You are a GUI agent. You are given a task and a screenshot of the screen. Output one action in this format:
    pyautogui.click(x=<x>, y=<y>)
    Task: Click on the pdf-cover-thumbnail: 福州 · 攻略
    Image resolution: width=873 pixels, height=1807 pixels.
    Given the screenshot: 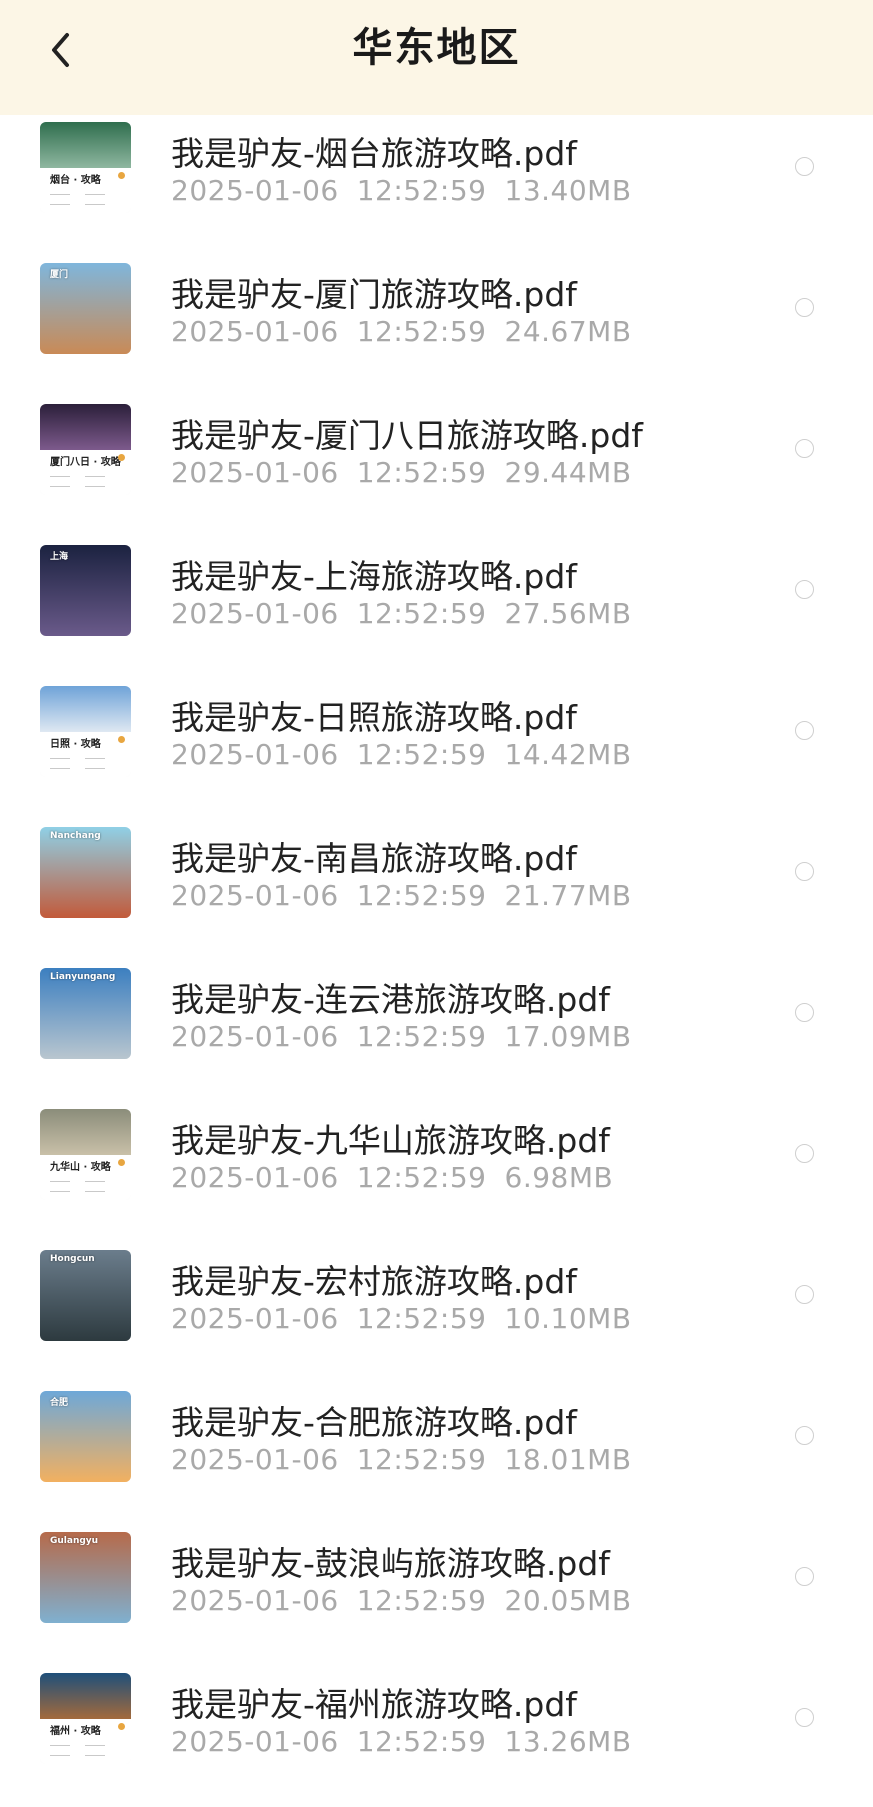 What is the action you would take?
    pyautogui.click(x=85, y=1718)
    